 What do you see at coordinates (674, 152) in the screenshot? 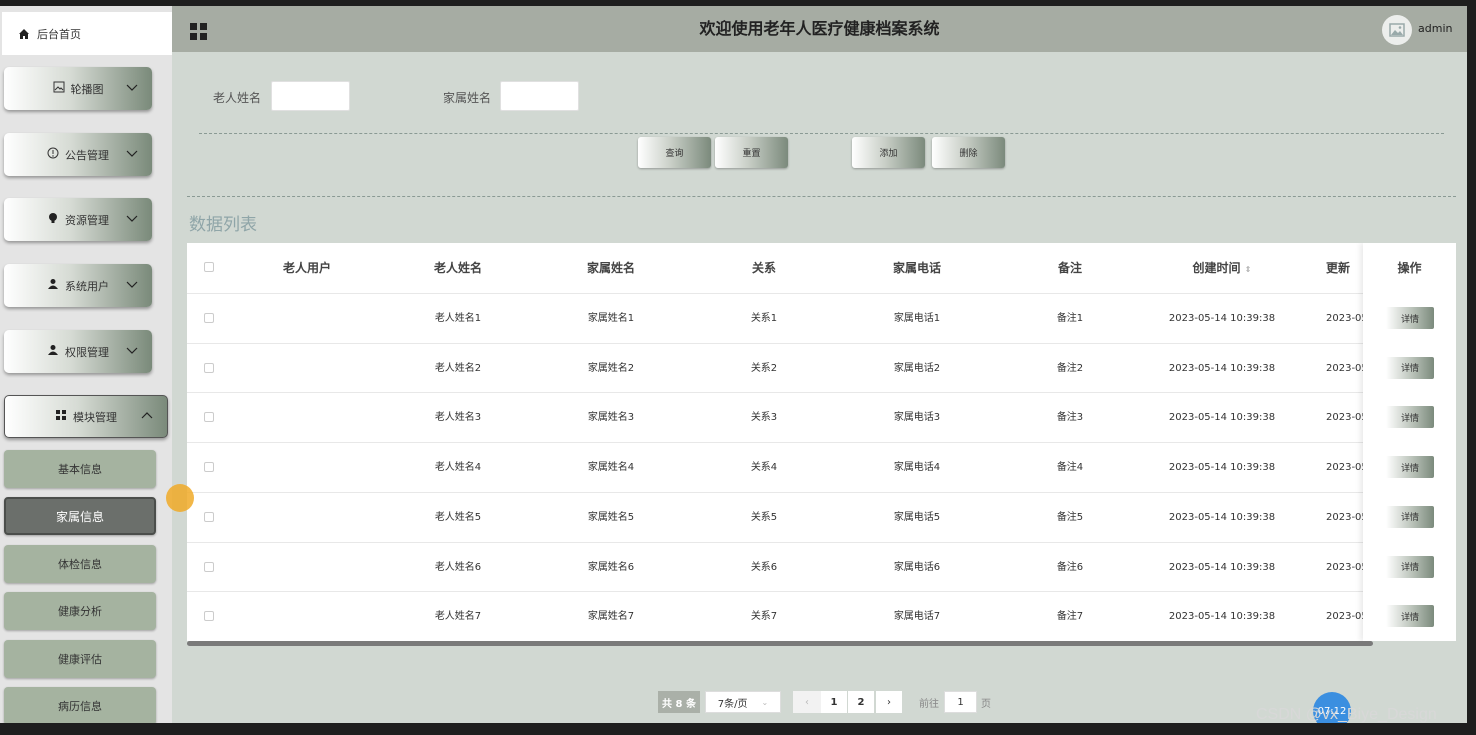
I see `query-button: 查询` at bounding box center [674, 152].